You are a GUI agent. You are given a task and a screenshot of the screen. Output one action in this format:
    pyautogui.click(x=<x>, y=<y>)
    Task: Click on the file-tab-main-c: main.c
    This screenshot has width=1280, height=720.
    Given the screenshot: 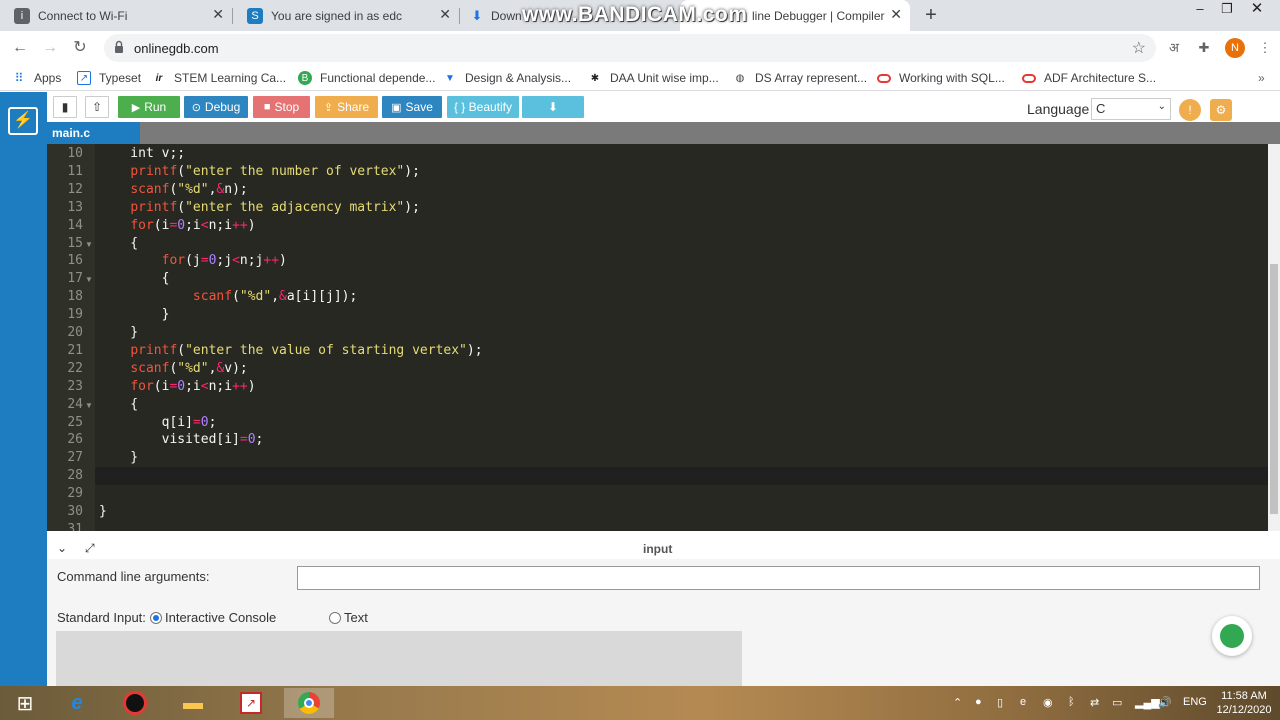 What is the action you would take?
    pyautogui.click(x=93, y=133)
    